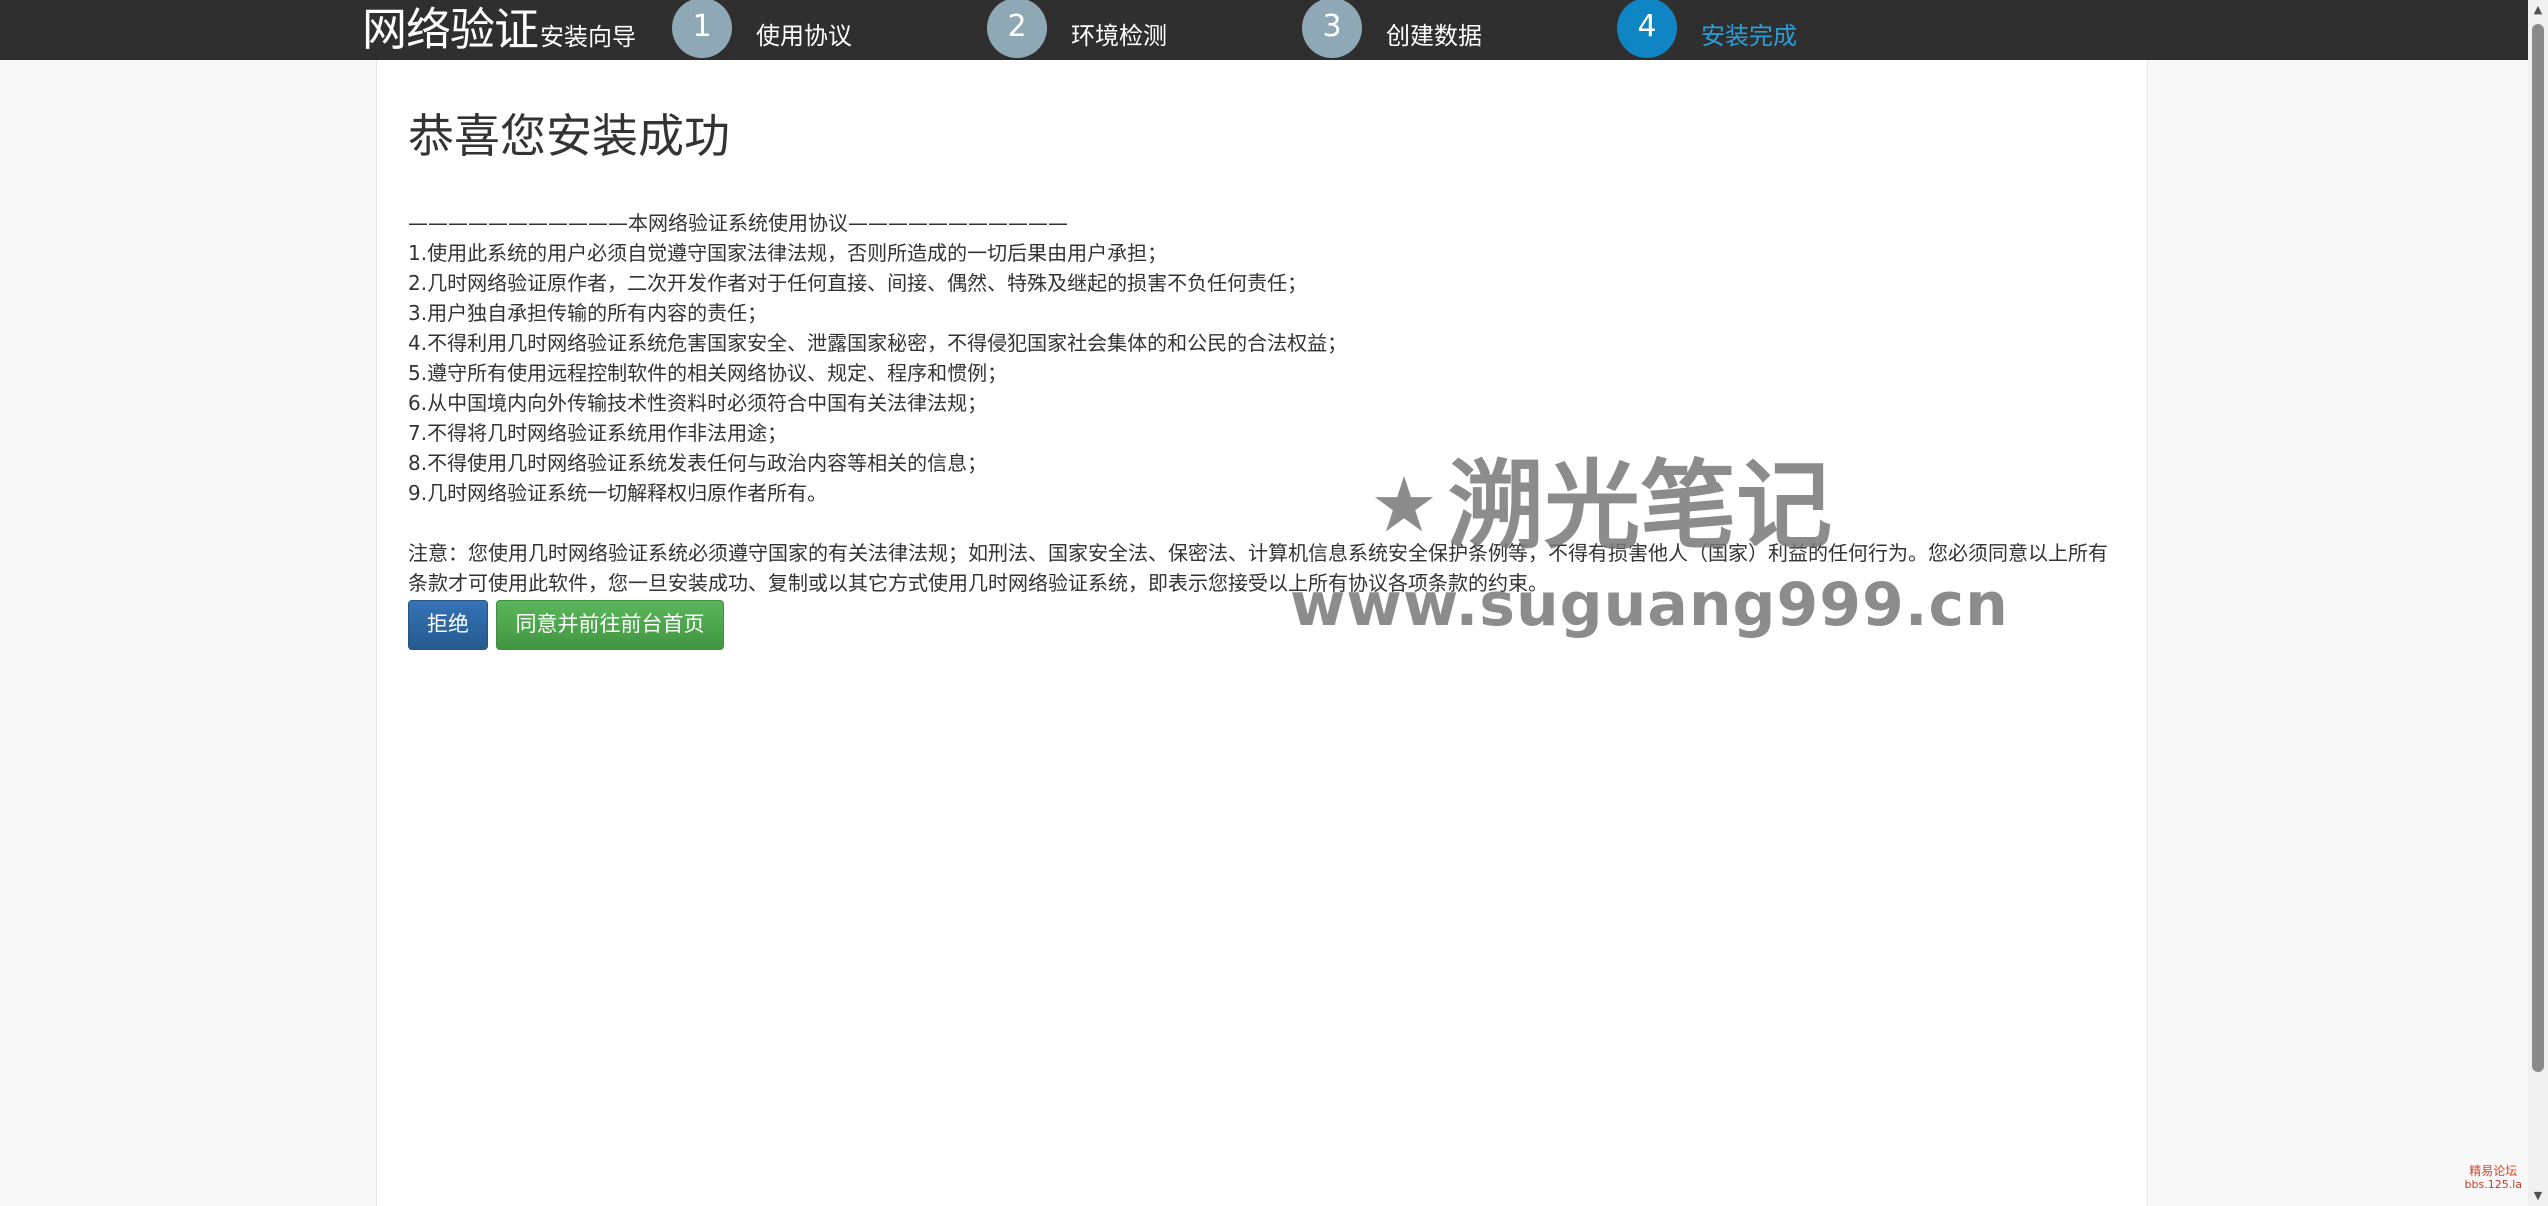 Image resolution: width=2548 pixels, height=1206 pixels. I want to click on brand: 网络验证 安装向导, so click(499, 31).